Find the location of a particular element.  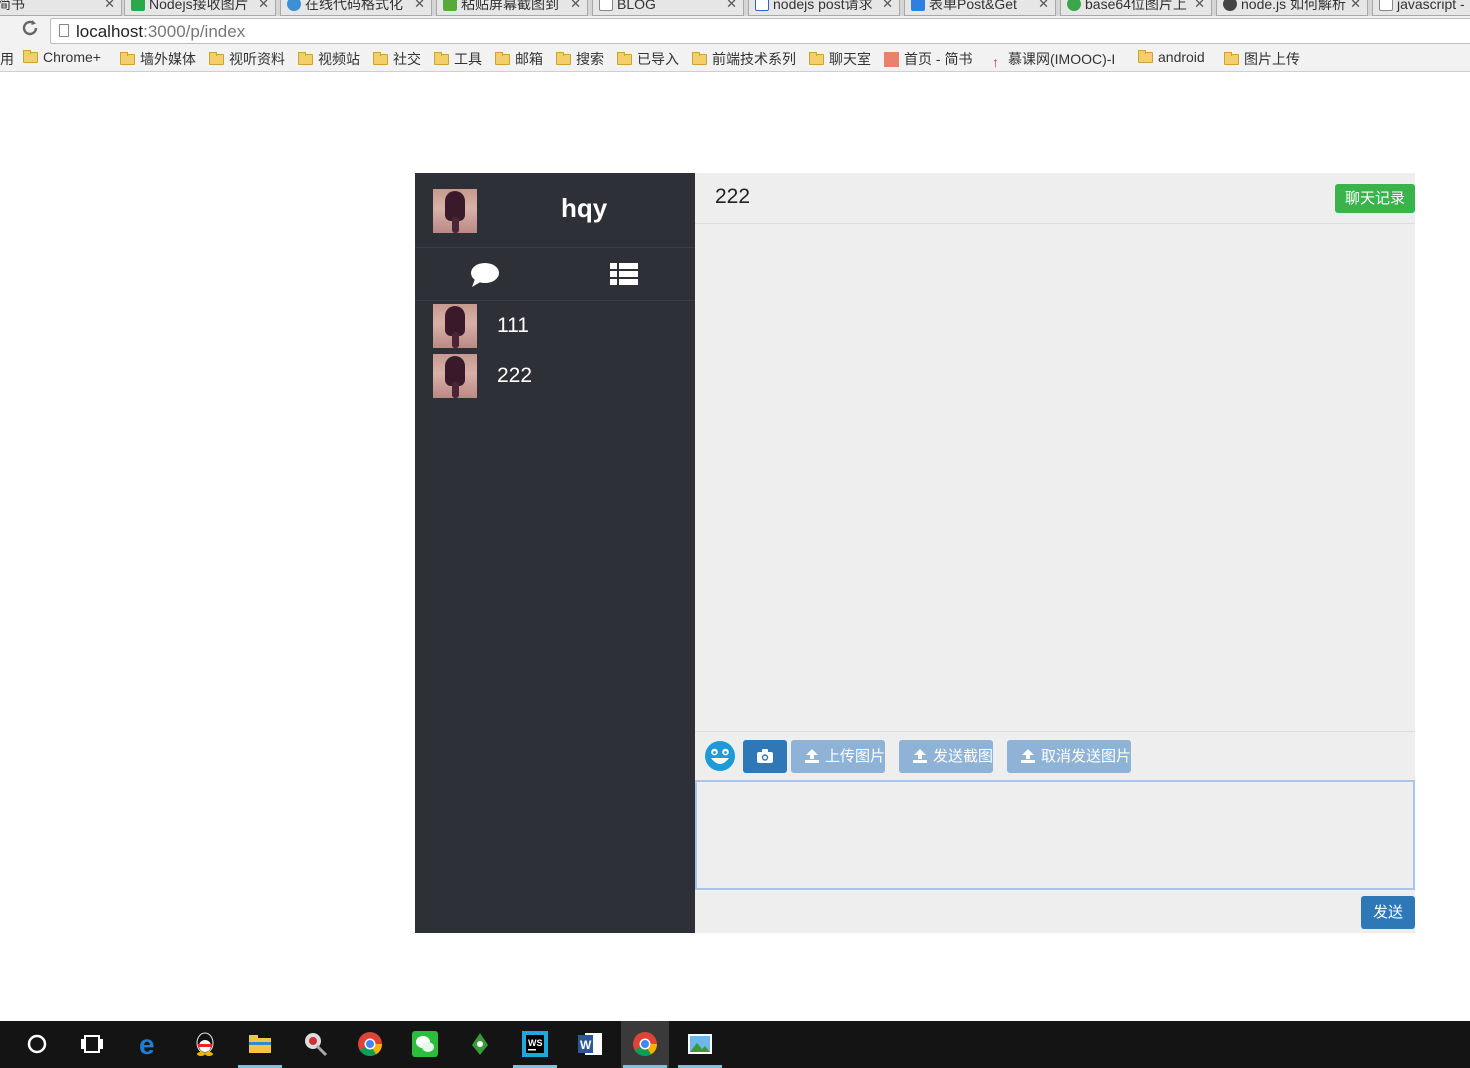

c-icon is located at coordinates (1074, 5).